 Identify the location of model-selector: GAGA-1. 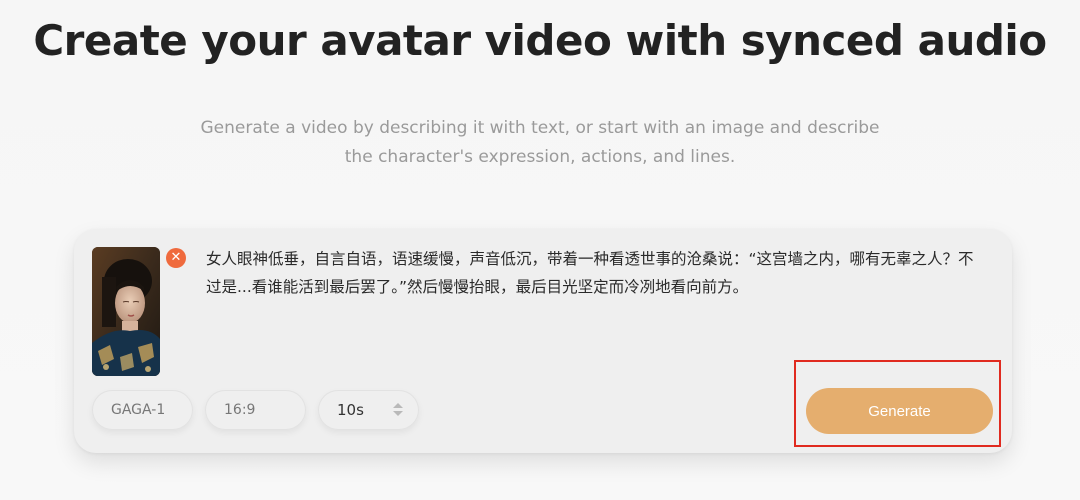
(142, 410).